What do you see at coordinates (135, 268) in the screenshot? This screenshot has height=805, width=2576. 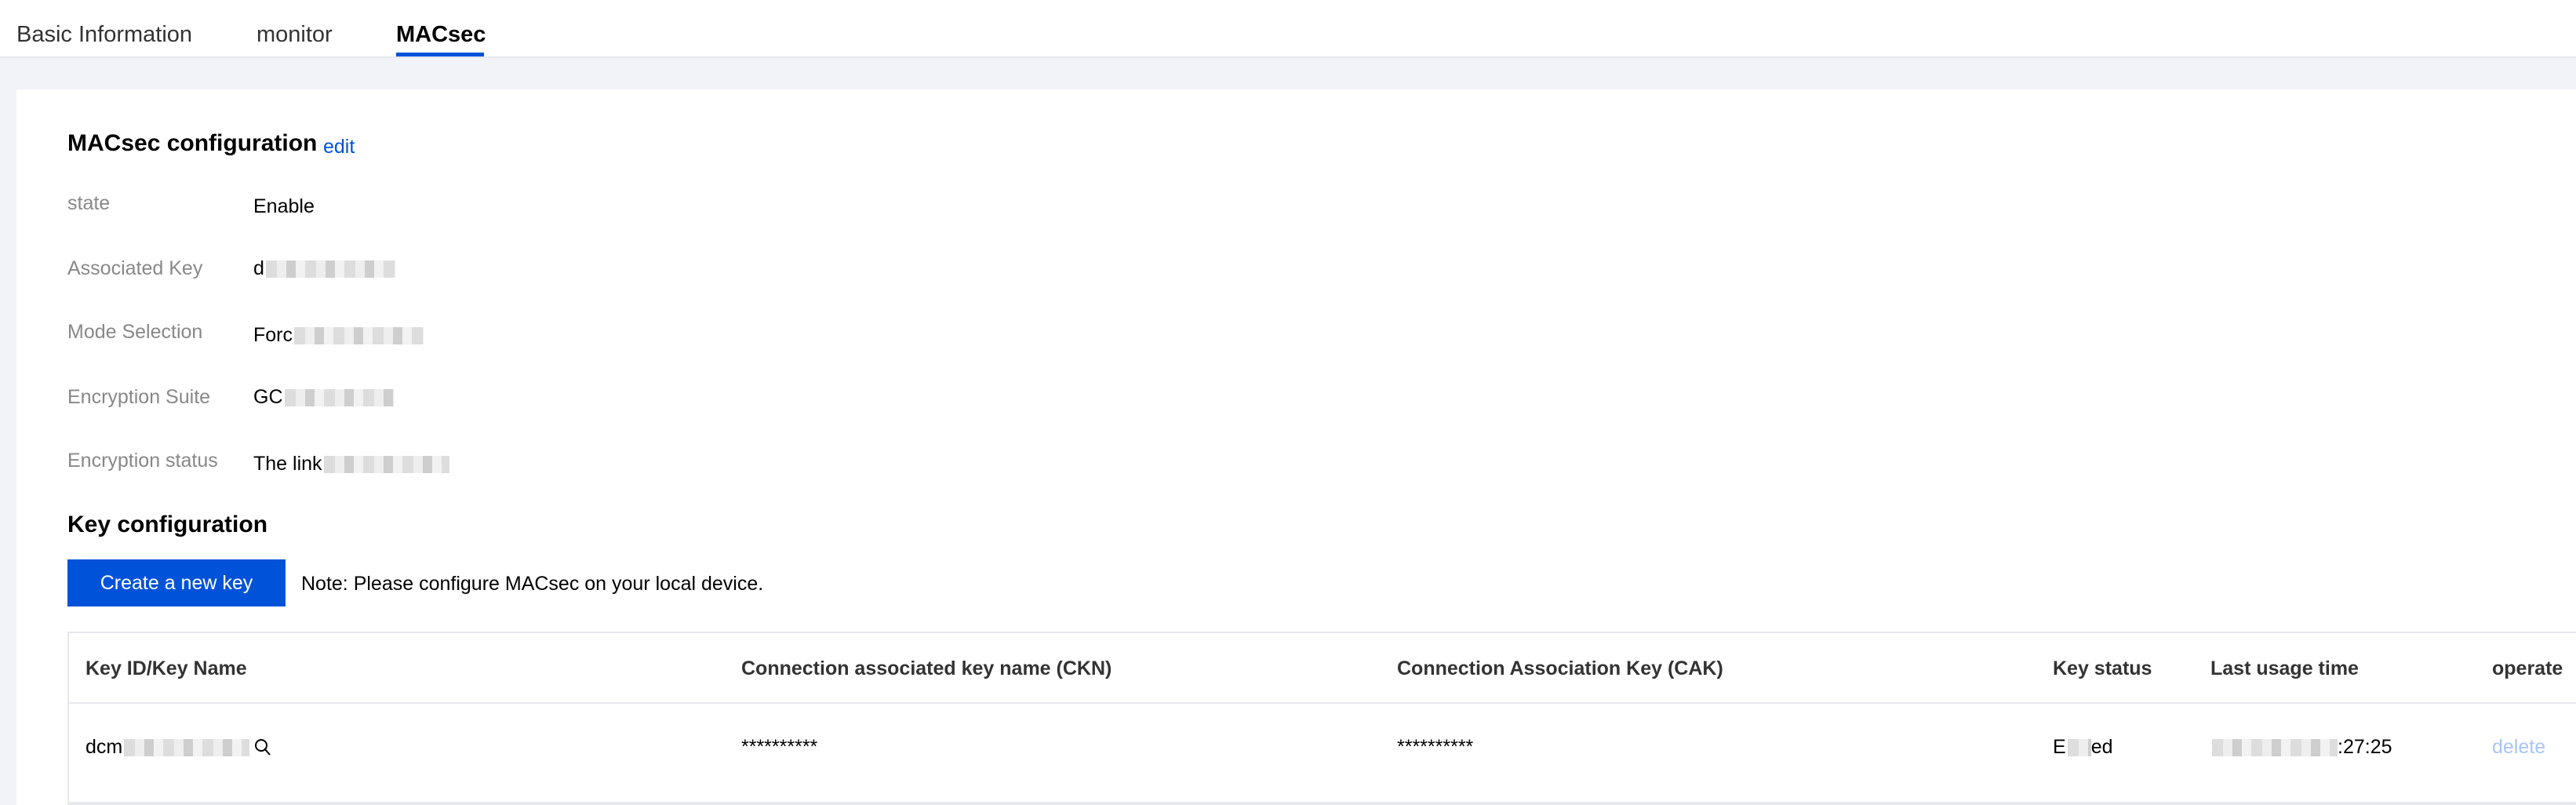 I see `associated-key-label: Associated Key` at bounding box center [135, 268].